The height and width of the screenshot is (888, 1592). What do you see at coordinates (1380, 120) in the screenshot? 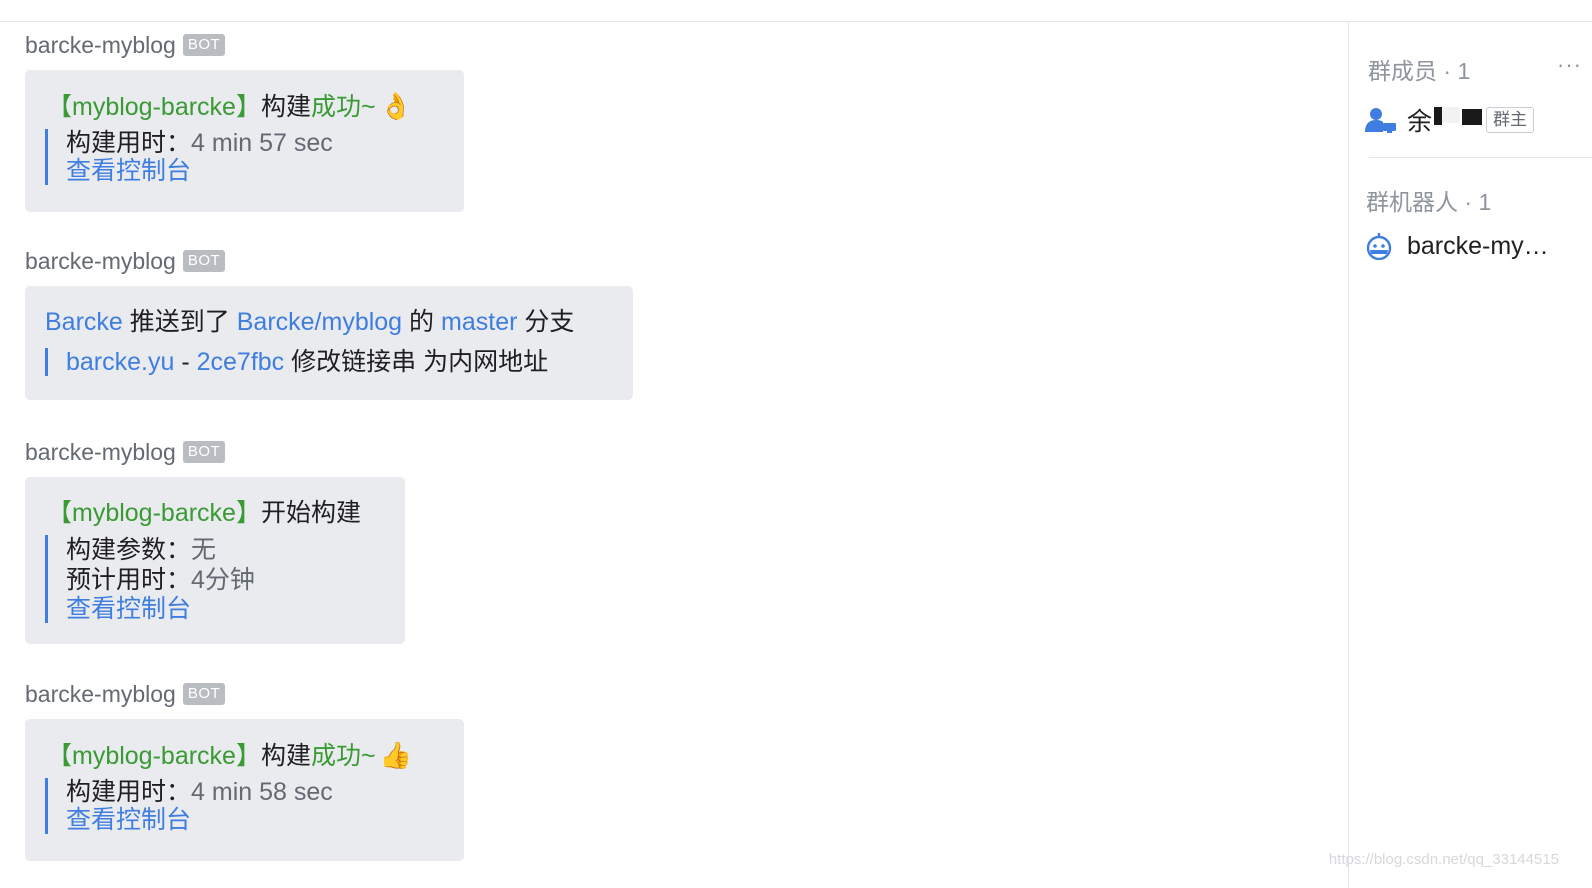
I see `user-admin-icon` at bounding box center [1380, 120].